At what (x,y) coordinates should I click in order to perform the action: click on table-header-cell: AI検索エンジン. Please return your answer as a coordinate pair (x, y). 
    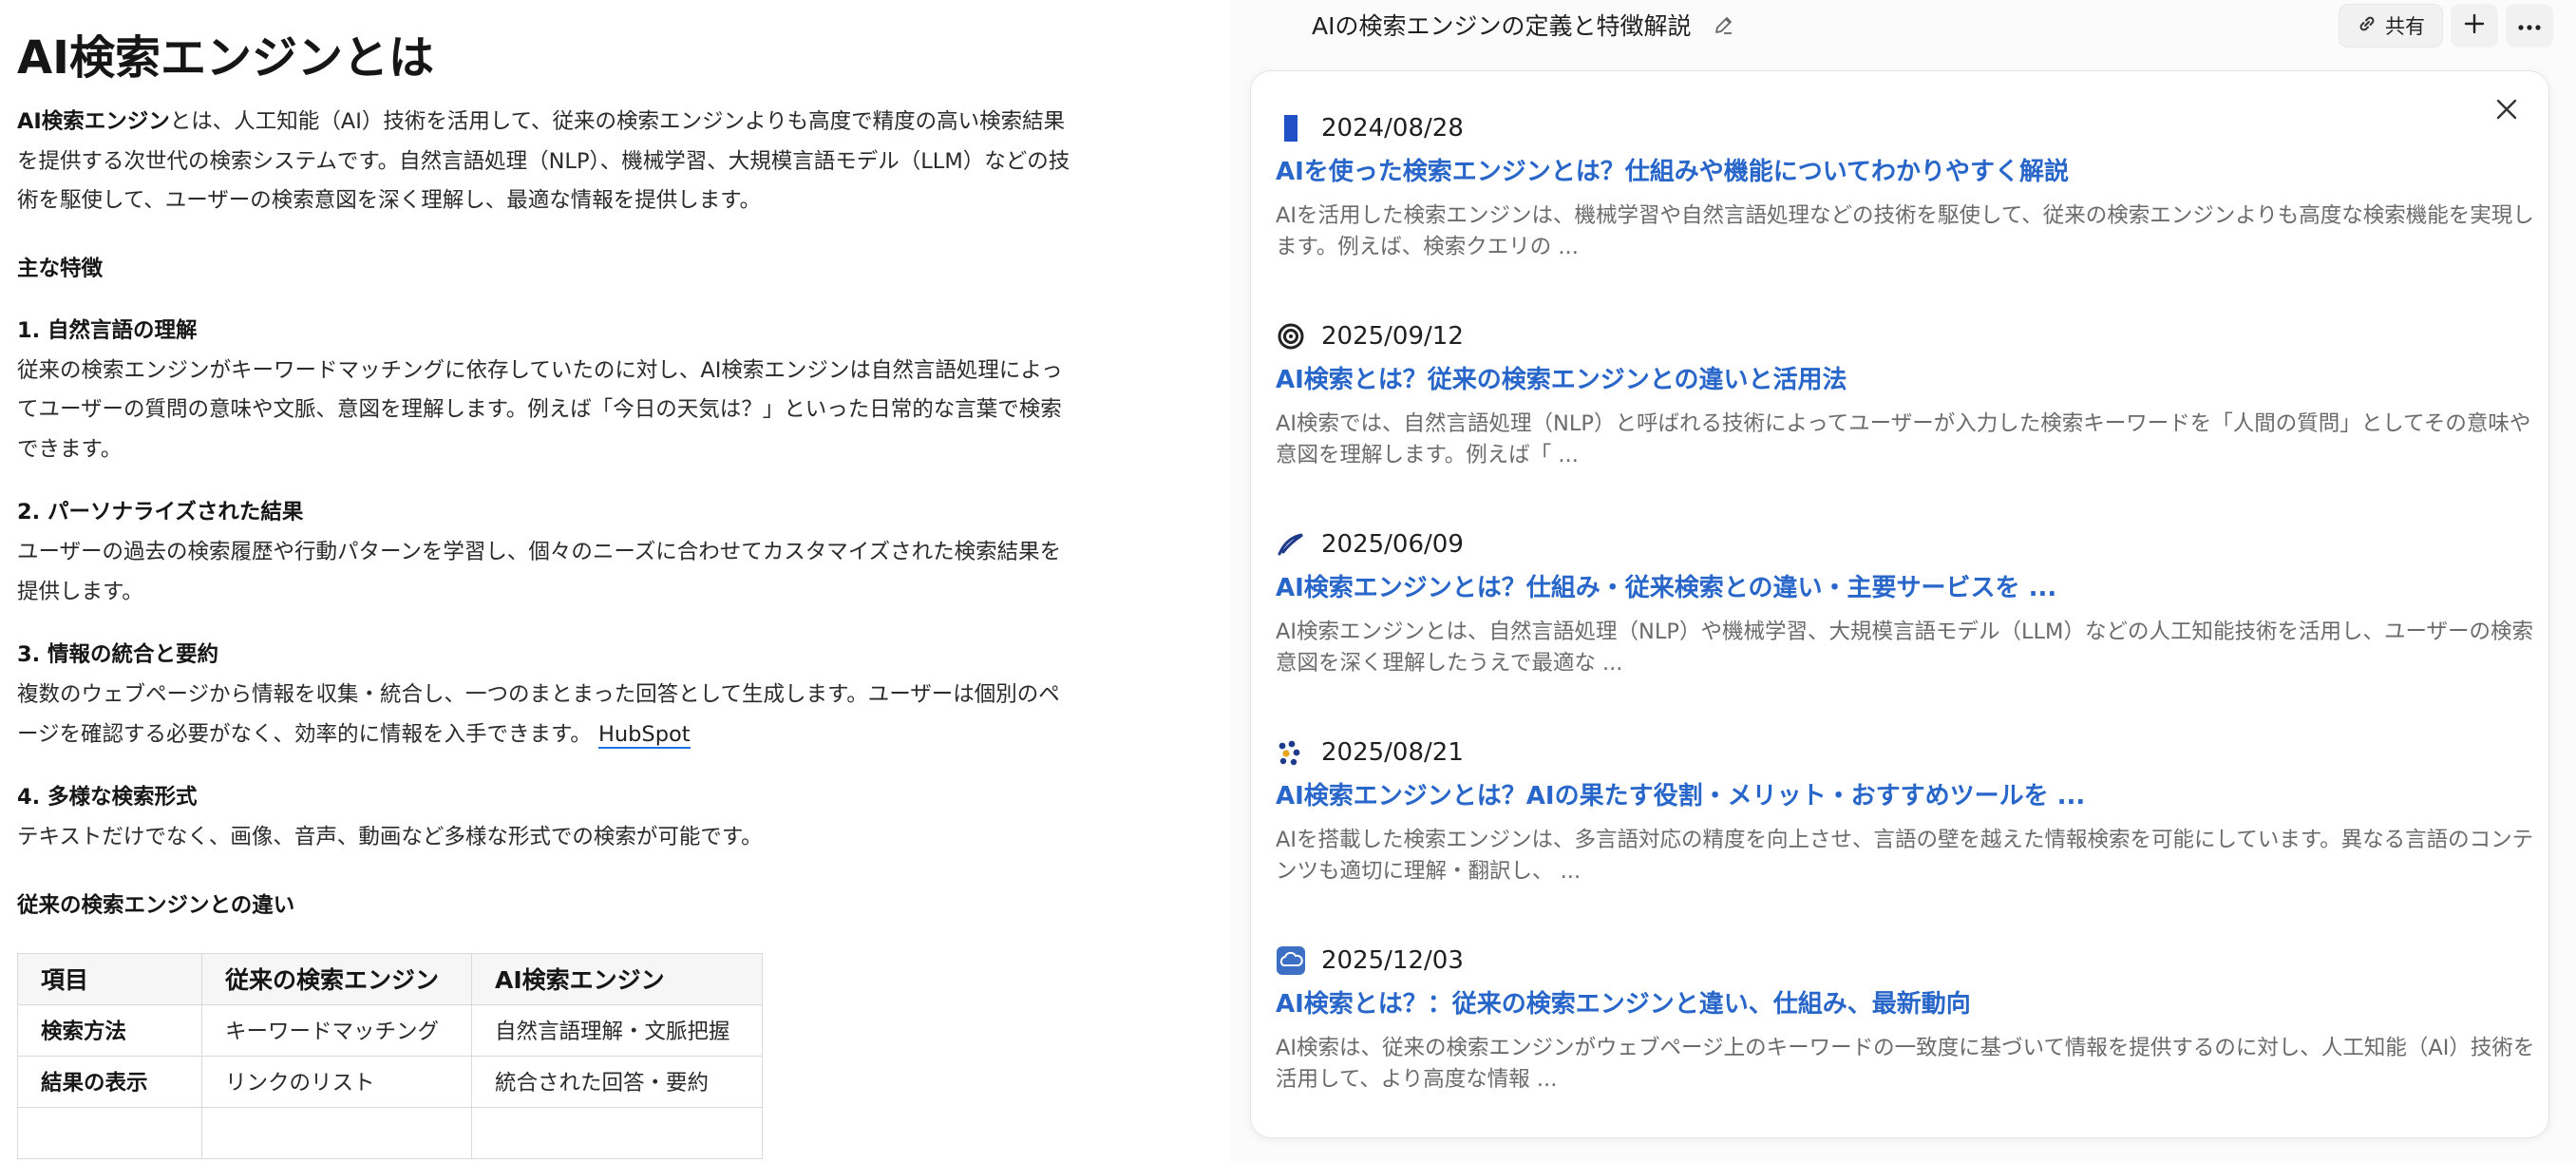
    Looking at the image, I should click on (617, 979).